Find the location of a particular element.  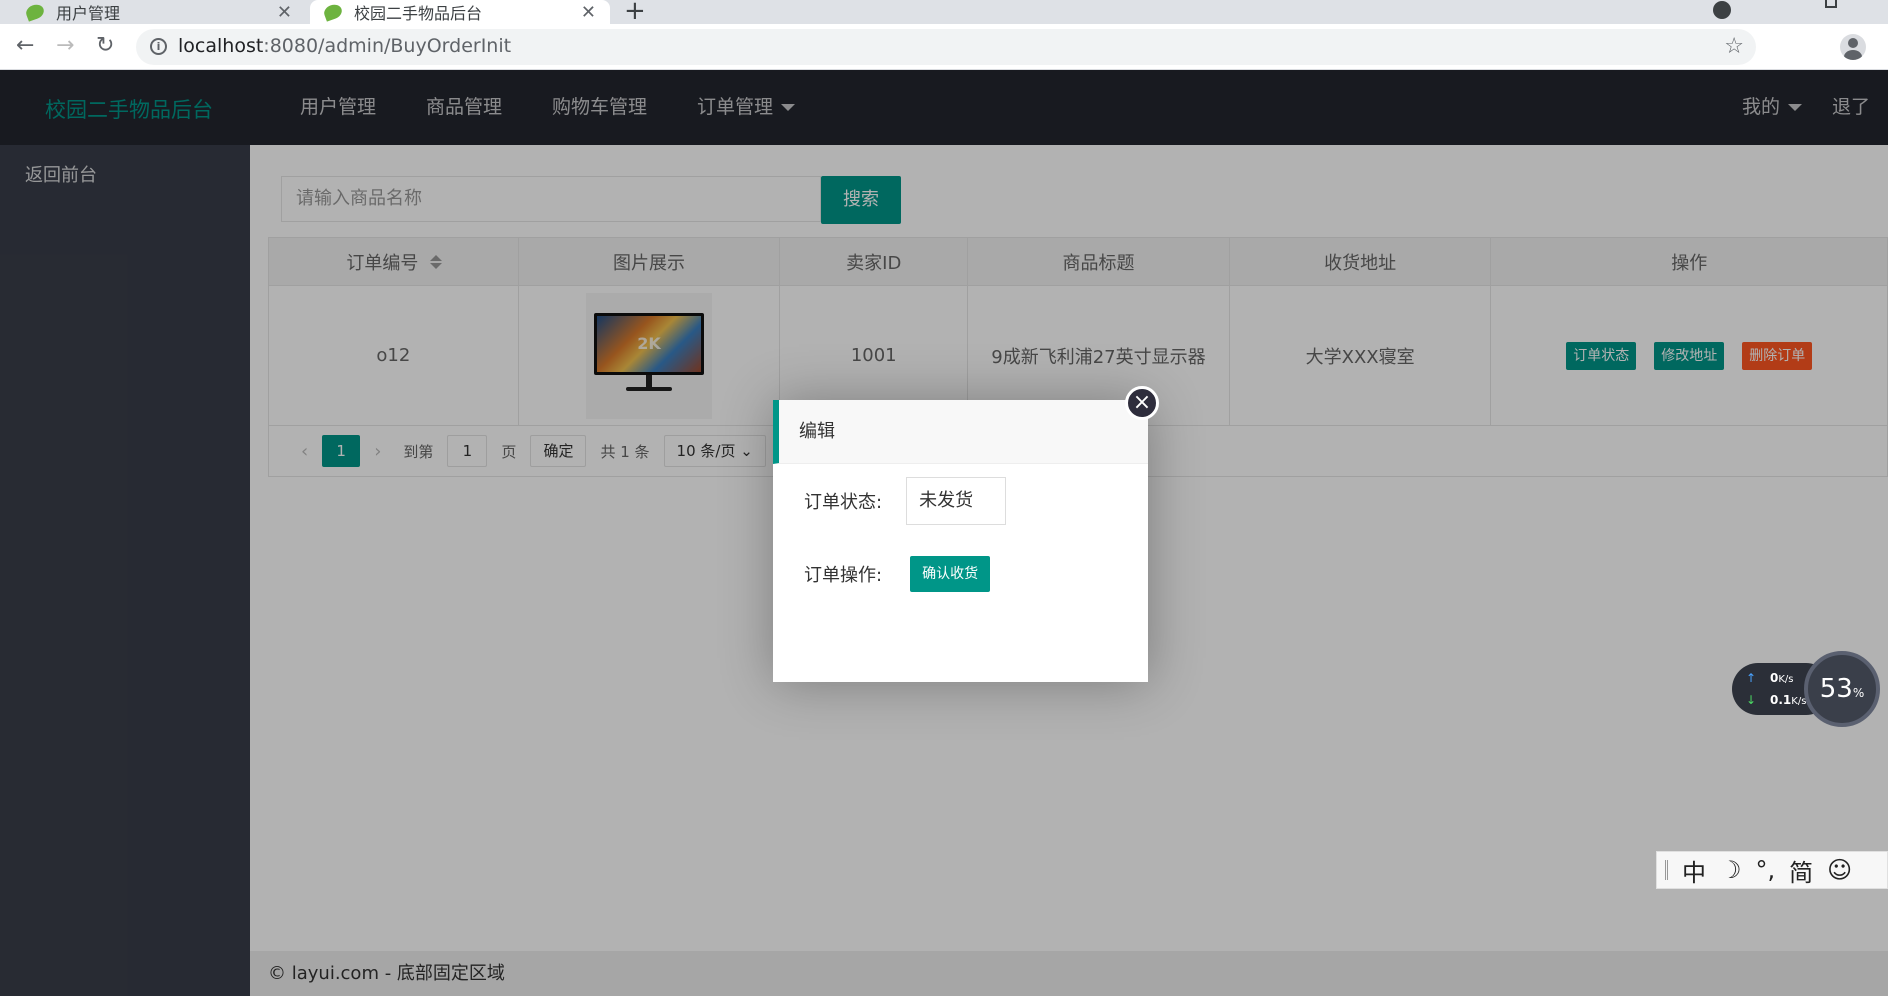

url-field: i localhost:8080/admin/BuyOrderInit ☆ is located at coordinates (946, 47).